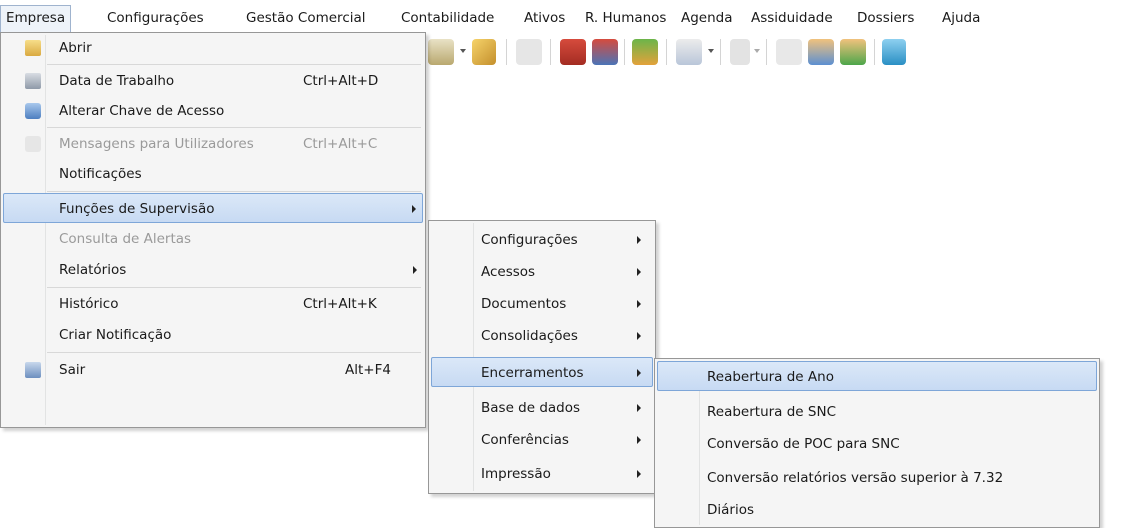  Describe the element at coordinates (213, 48) in the screenshot. I see `menu-item-abrir: Abrir` at that location.